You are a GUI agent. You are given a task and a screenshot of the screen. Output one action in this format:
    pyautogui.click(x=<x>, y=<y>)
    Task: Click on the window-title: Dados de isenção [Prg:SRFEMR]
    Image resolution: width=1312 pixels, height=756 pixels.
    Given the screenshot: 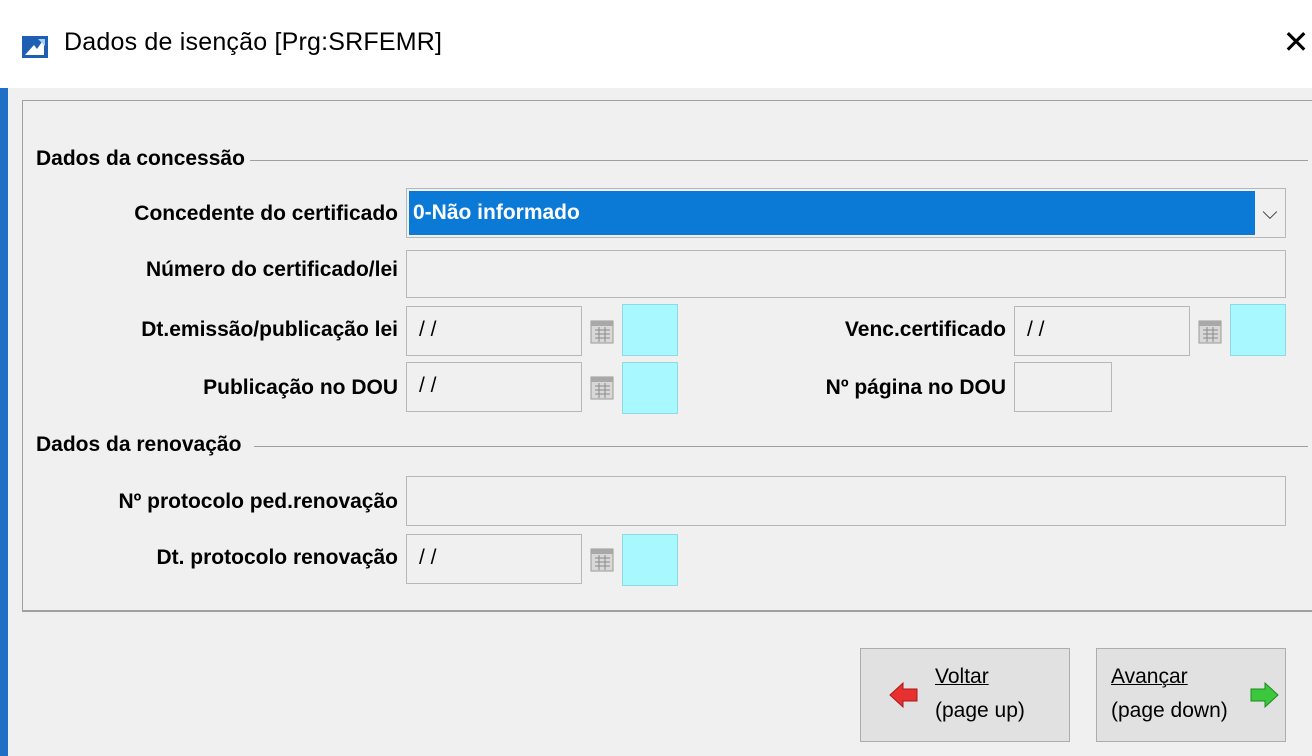 What is the action you would take?
    pyautogui.click(x=253, y=42)
    